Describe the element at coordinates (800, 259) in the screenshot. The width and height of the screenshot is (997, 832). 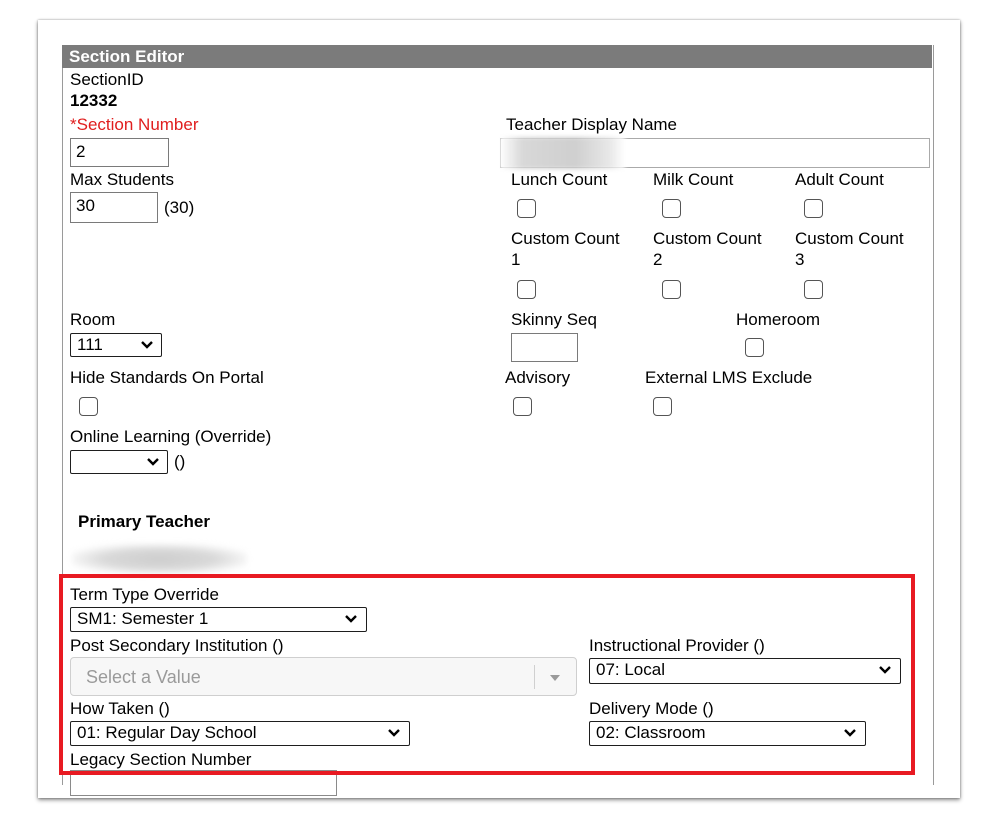
I see `custom-count-3-number: 3` at that location.